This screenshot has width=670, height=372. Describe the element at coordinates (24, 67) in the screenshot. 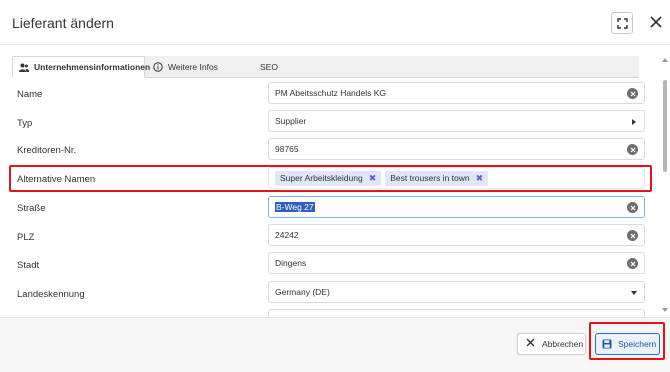

I see `users-icon` at that location.